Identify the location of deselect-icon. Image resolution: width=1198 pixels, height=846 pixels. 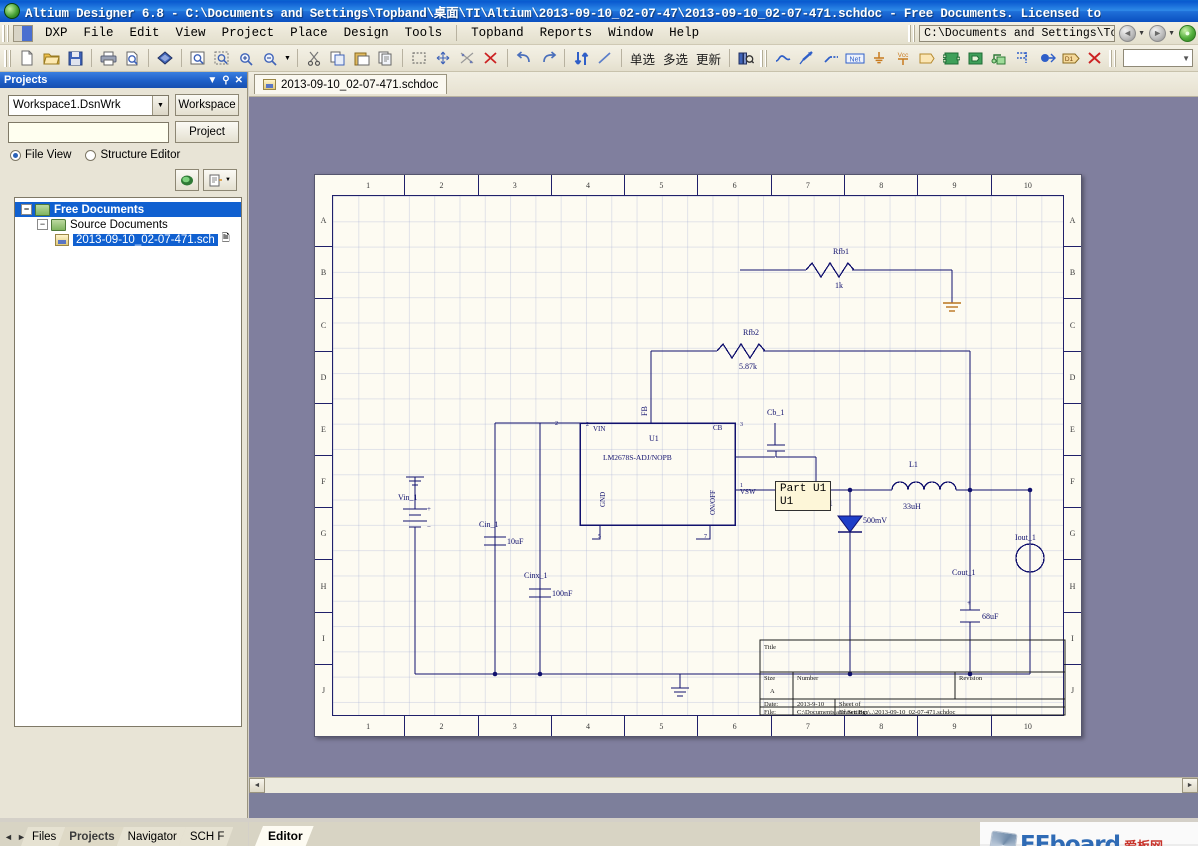
(467, 58).